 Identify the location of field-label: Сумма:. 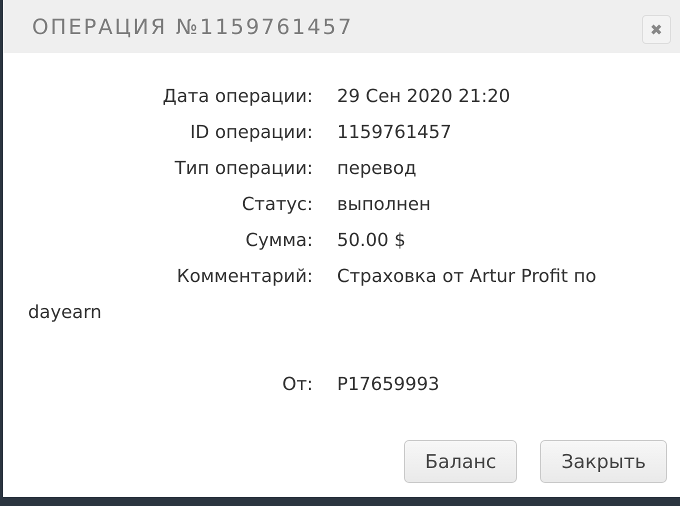
(278, 241).